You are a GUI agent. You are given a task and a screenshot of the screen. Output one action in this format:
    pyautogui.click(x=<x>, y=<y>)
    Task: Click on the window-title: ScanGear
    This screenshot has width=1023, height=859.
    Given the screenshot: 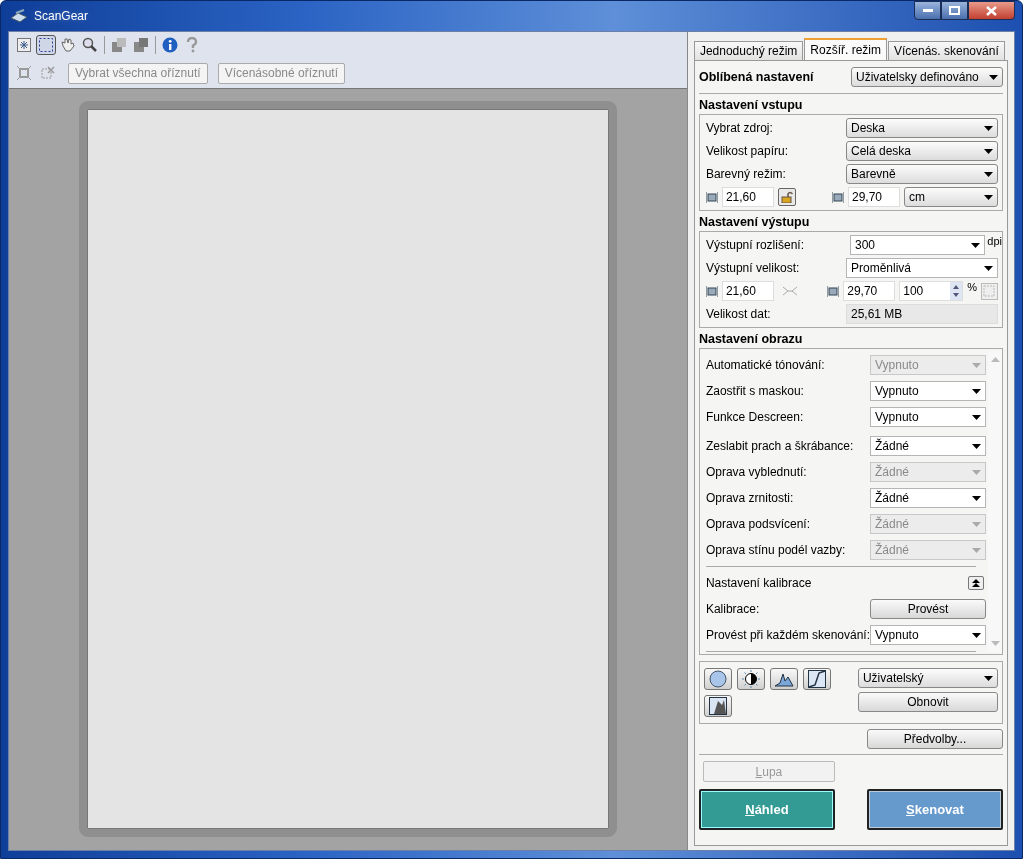 What is the action you would take?
    pyautogui.click(x=61, y=16)
    